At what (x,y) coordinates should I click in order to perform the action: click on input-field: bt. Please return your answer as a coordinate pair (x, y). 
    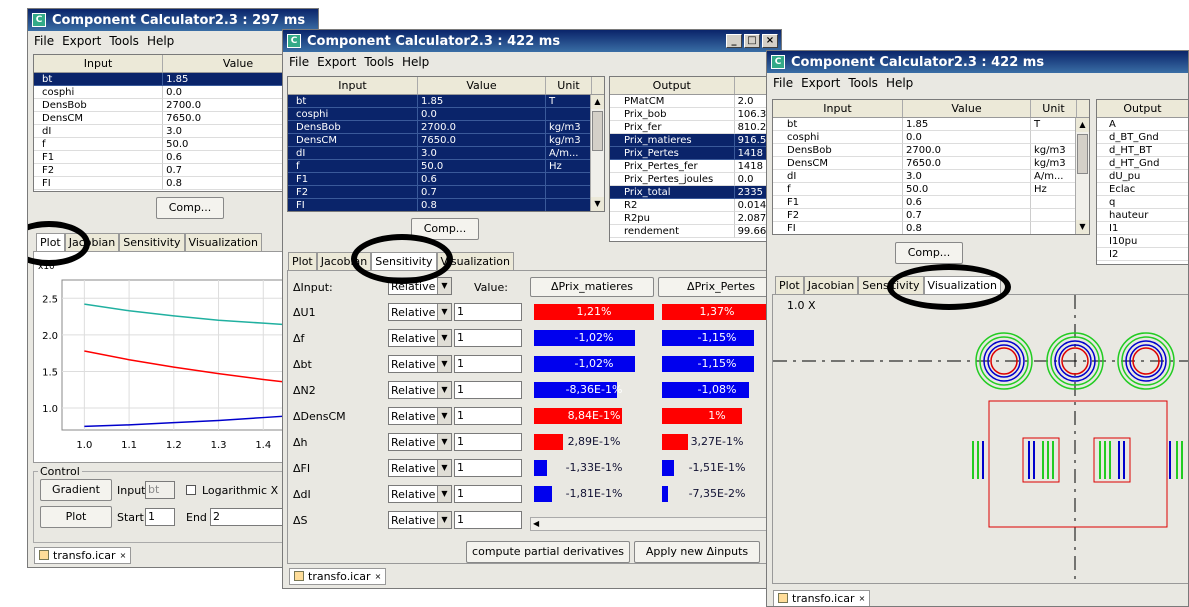
    Looking at the image, I should click on (160, 490).